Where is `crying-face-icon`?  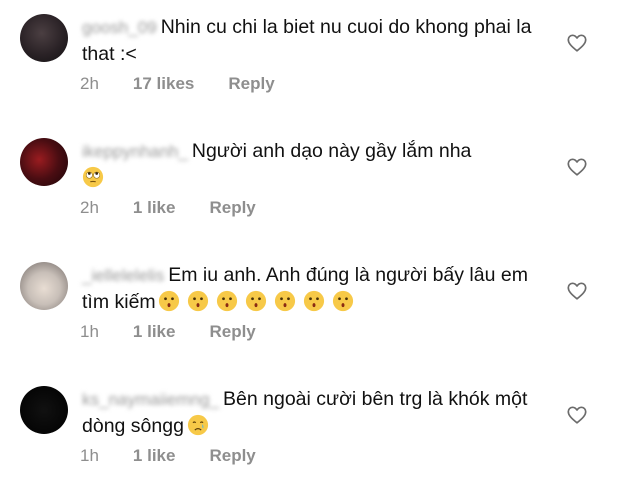 crying-face-icon is located at coordinates (198, 425).